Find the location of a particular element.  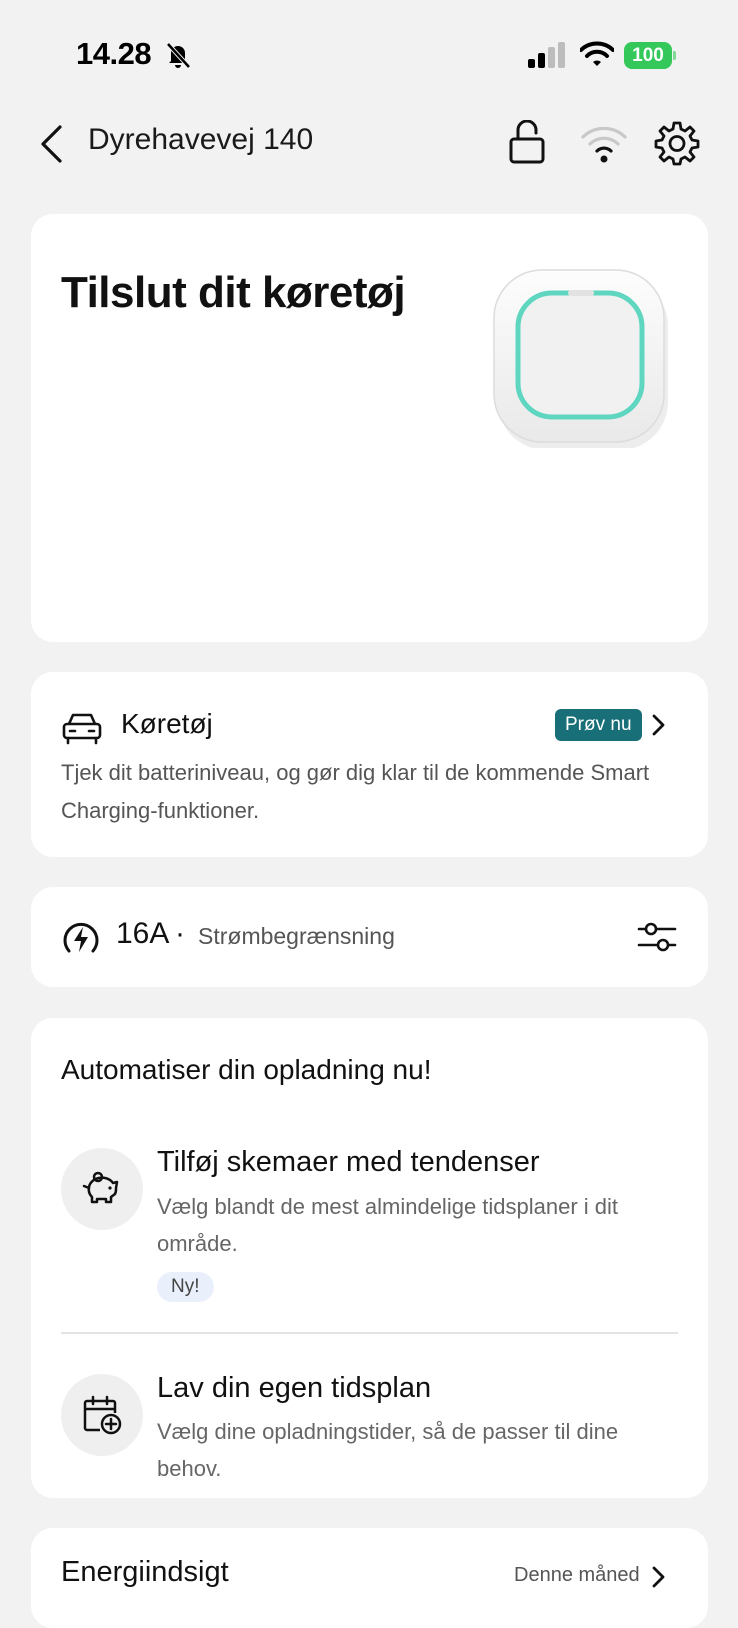

energy-insights-card: Energiindsigt Denne måned is located at coordinates (369, 1578).